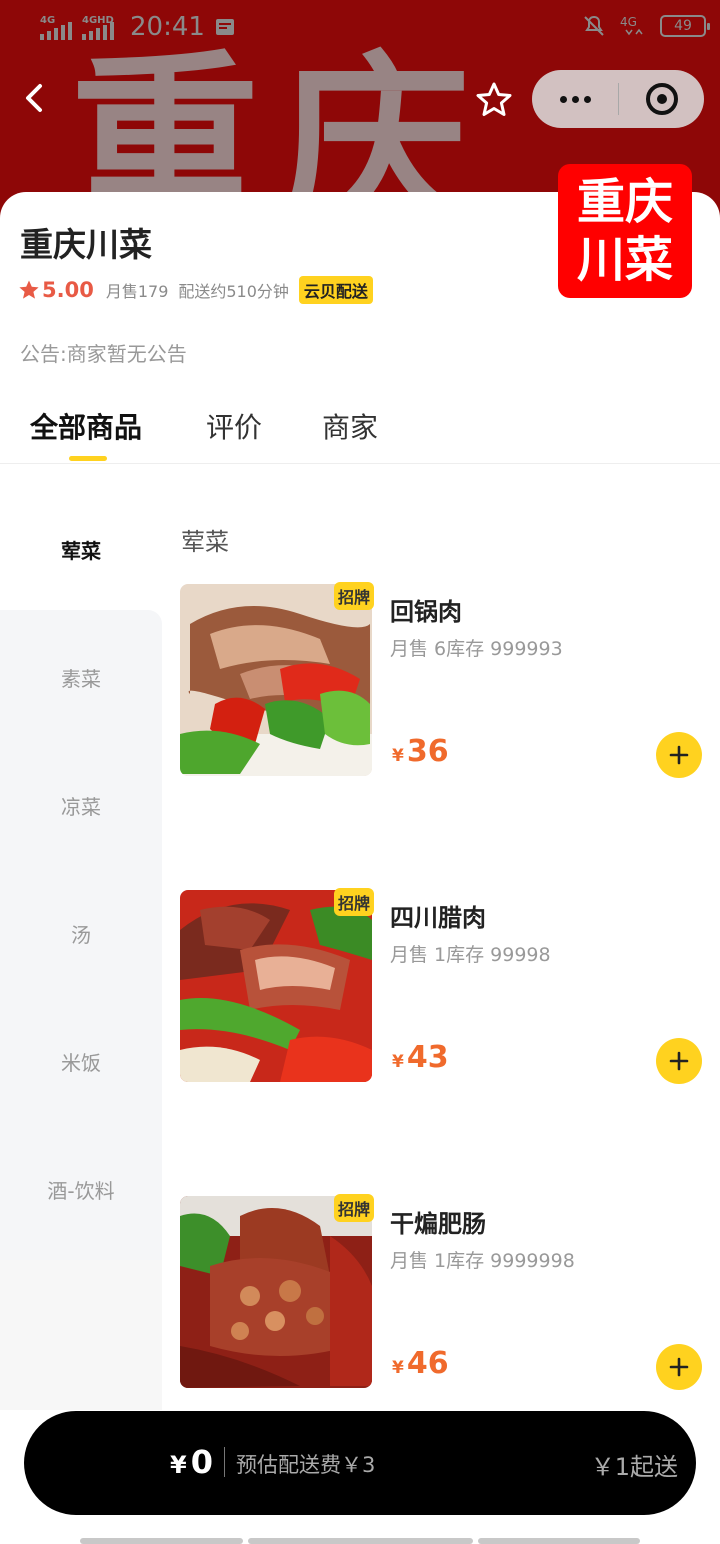 This screenshot has height=1544, width=720. I want to click on product-image-feichang, so click(276, 1292).